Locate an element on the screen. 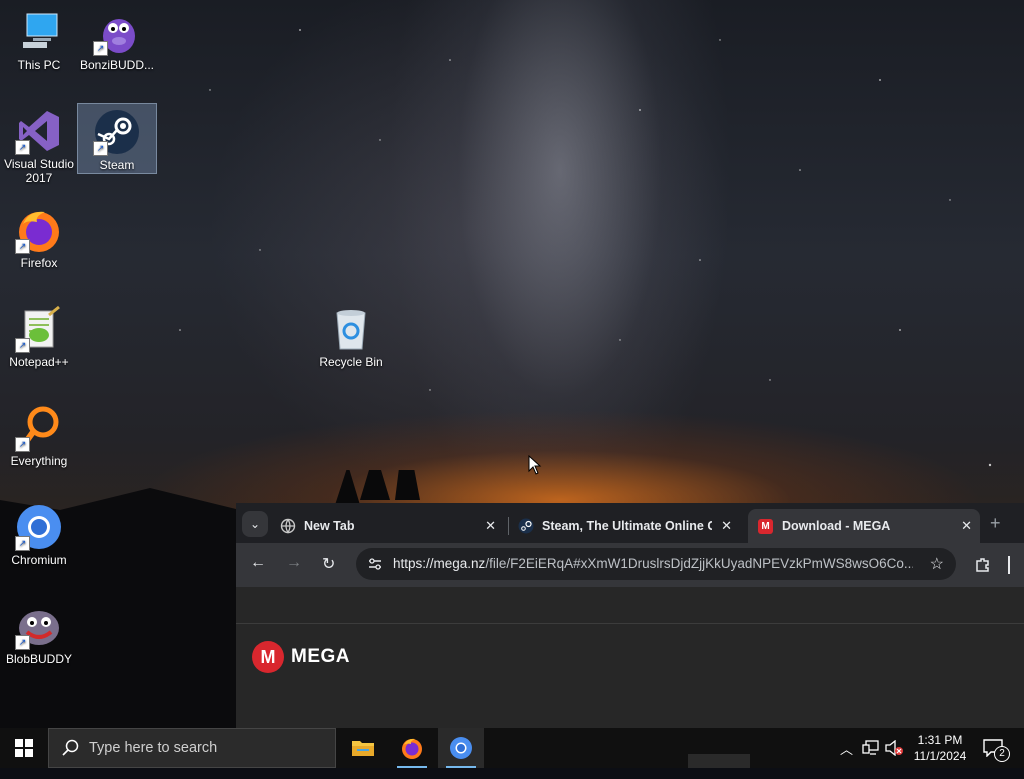 The height and width of the screenshot is (779, 1024). tab-title: Download - MEGA is located at coordinates (836, 526).